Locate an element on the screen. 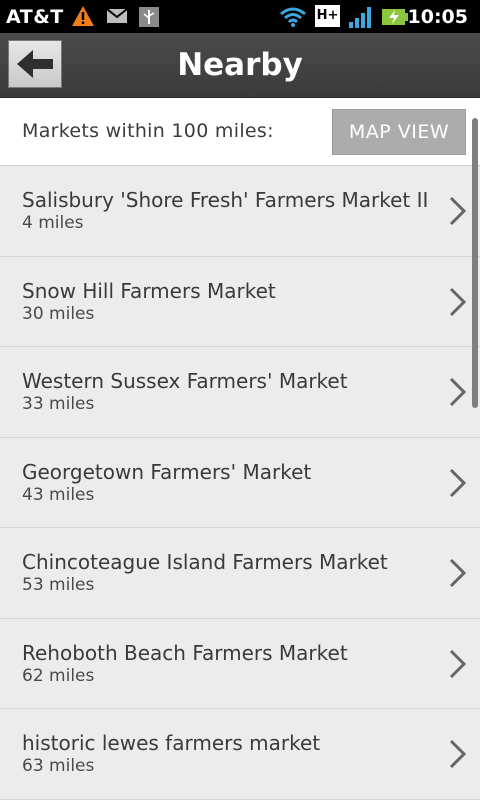 The image size is (480, 800). list-item: historic lewes farmers market 63 miles is located at coordinates (240, 754).